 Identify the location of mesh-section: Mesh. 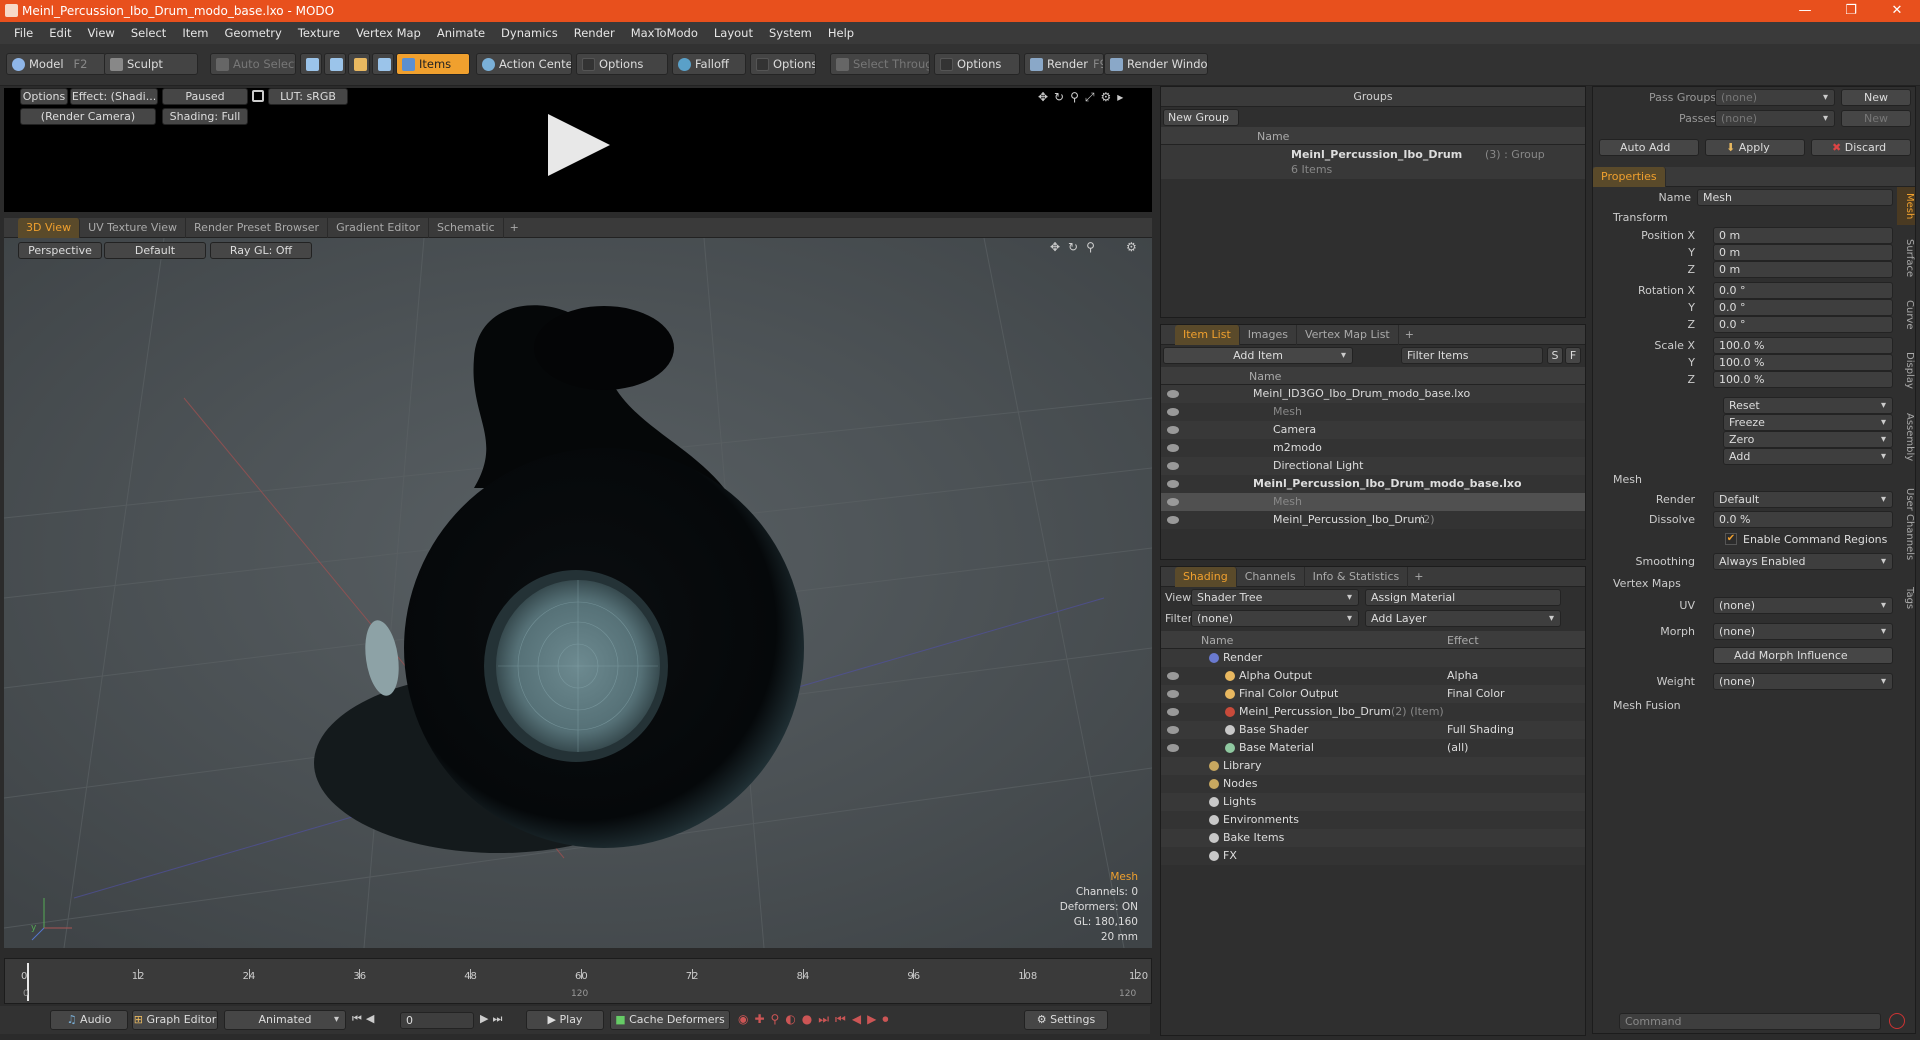
(1627, 479).